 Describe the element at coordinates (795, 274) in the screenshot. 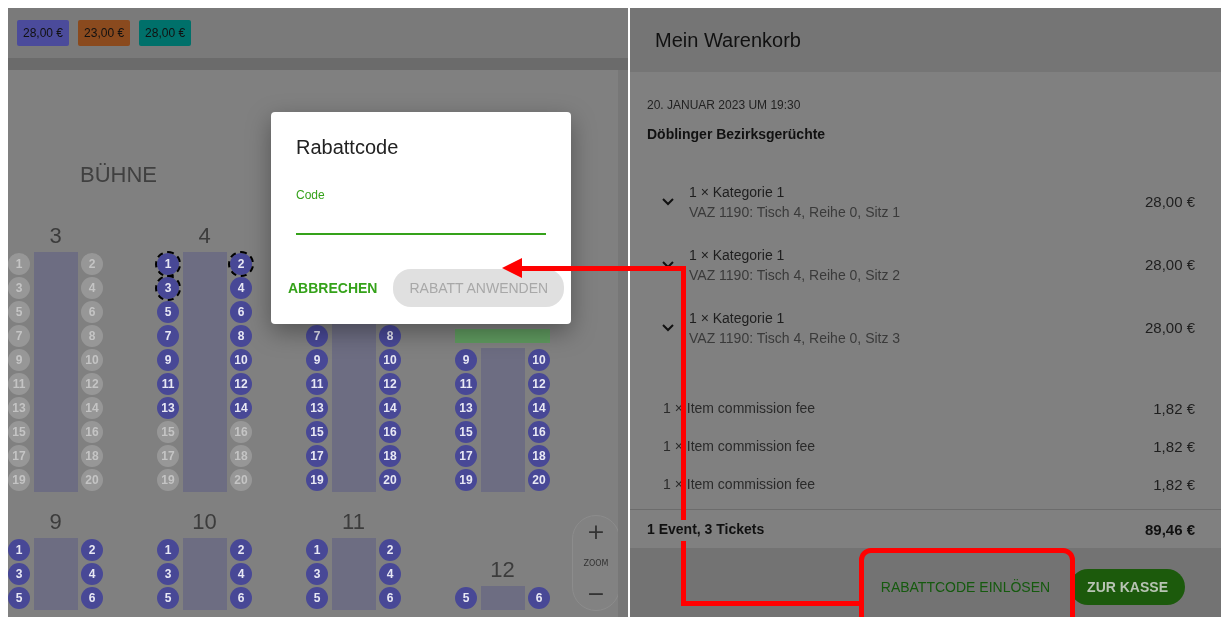

I see `seat-details: VAZ 1190: Tisch 4, Reihe 0, Sitz 2` at that location.